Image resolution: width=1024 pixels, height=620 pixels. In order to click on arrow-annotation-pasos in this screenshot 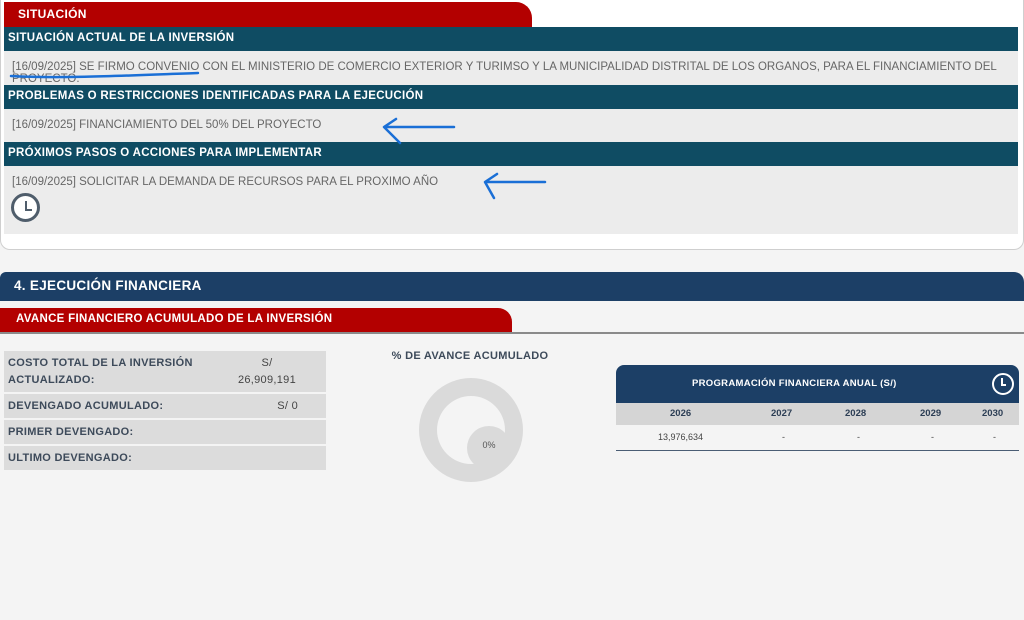, I will do `click(515, 186)`.